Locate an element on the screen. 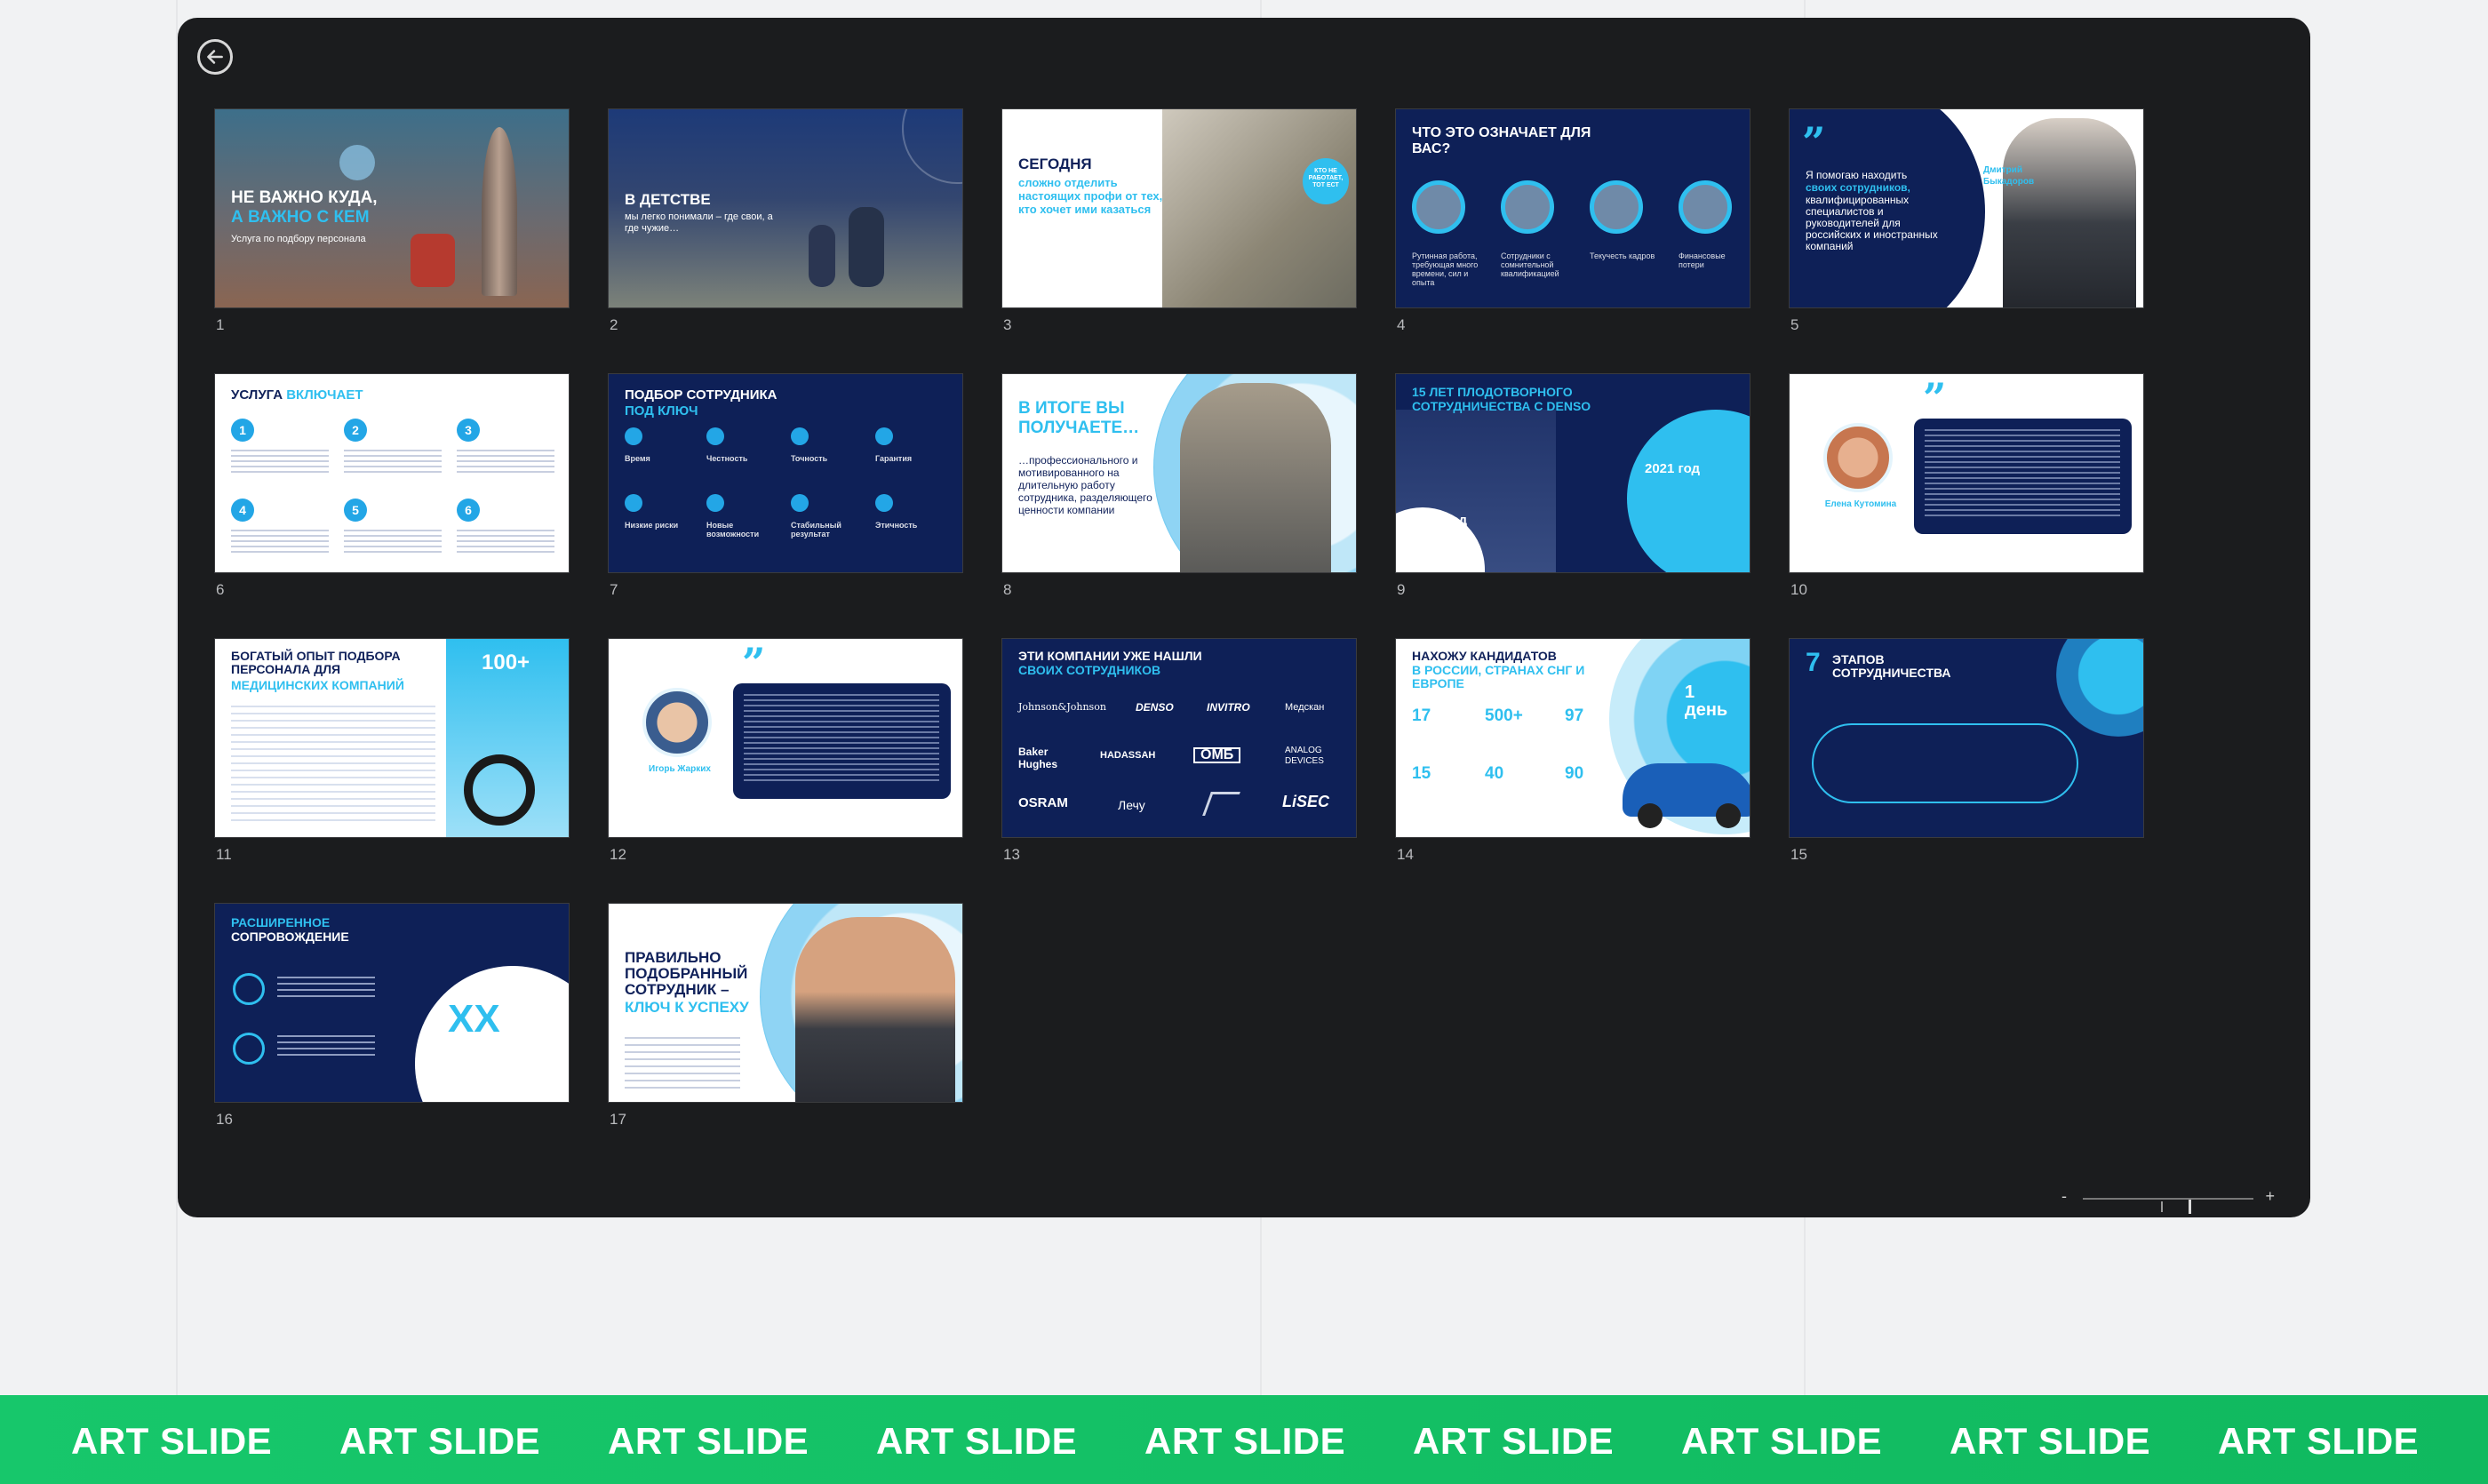 This screenshot has width=2488, height=1484. quote-icon: ” is located at coordinates (1935, 398).